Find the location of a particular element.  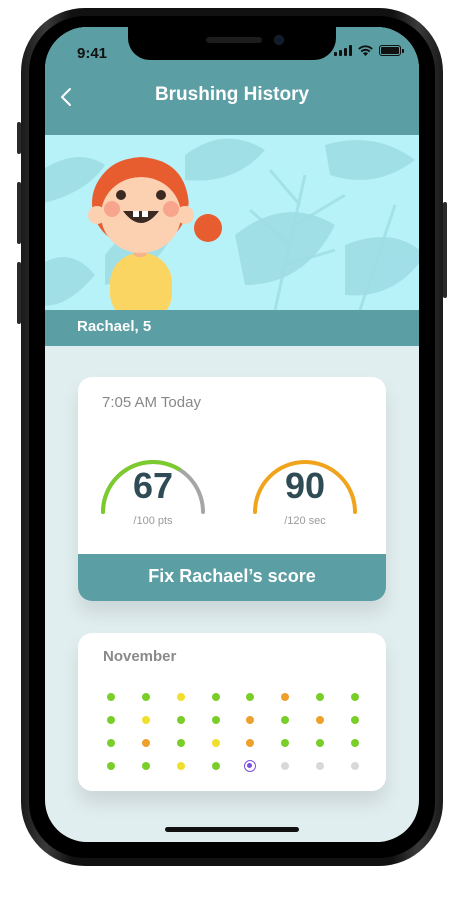

battery-icon is located at coordinates (391, 50).